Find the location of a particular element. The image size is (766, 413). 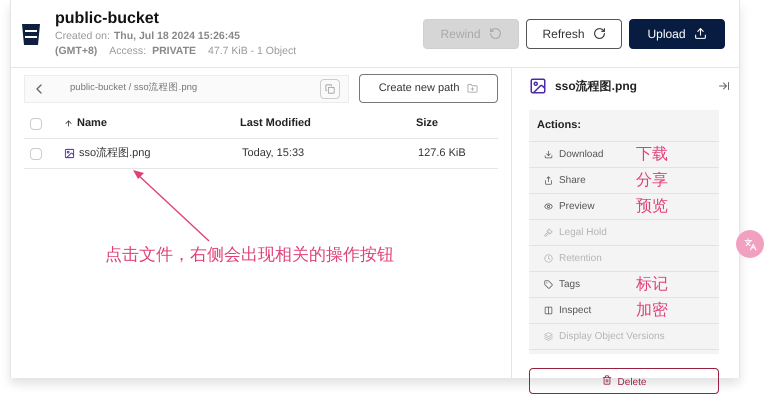

copy-path-button is located at coordinates (330, 88).